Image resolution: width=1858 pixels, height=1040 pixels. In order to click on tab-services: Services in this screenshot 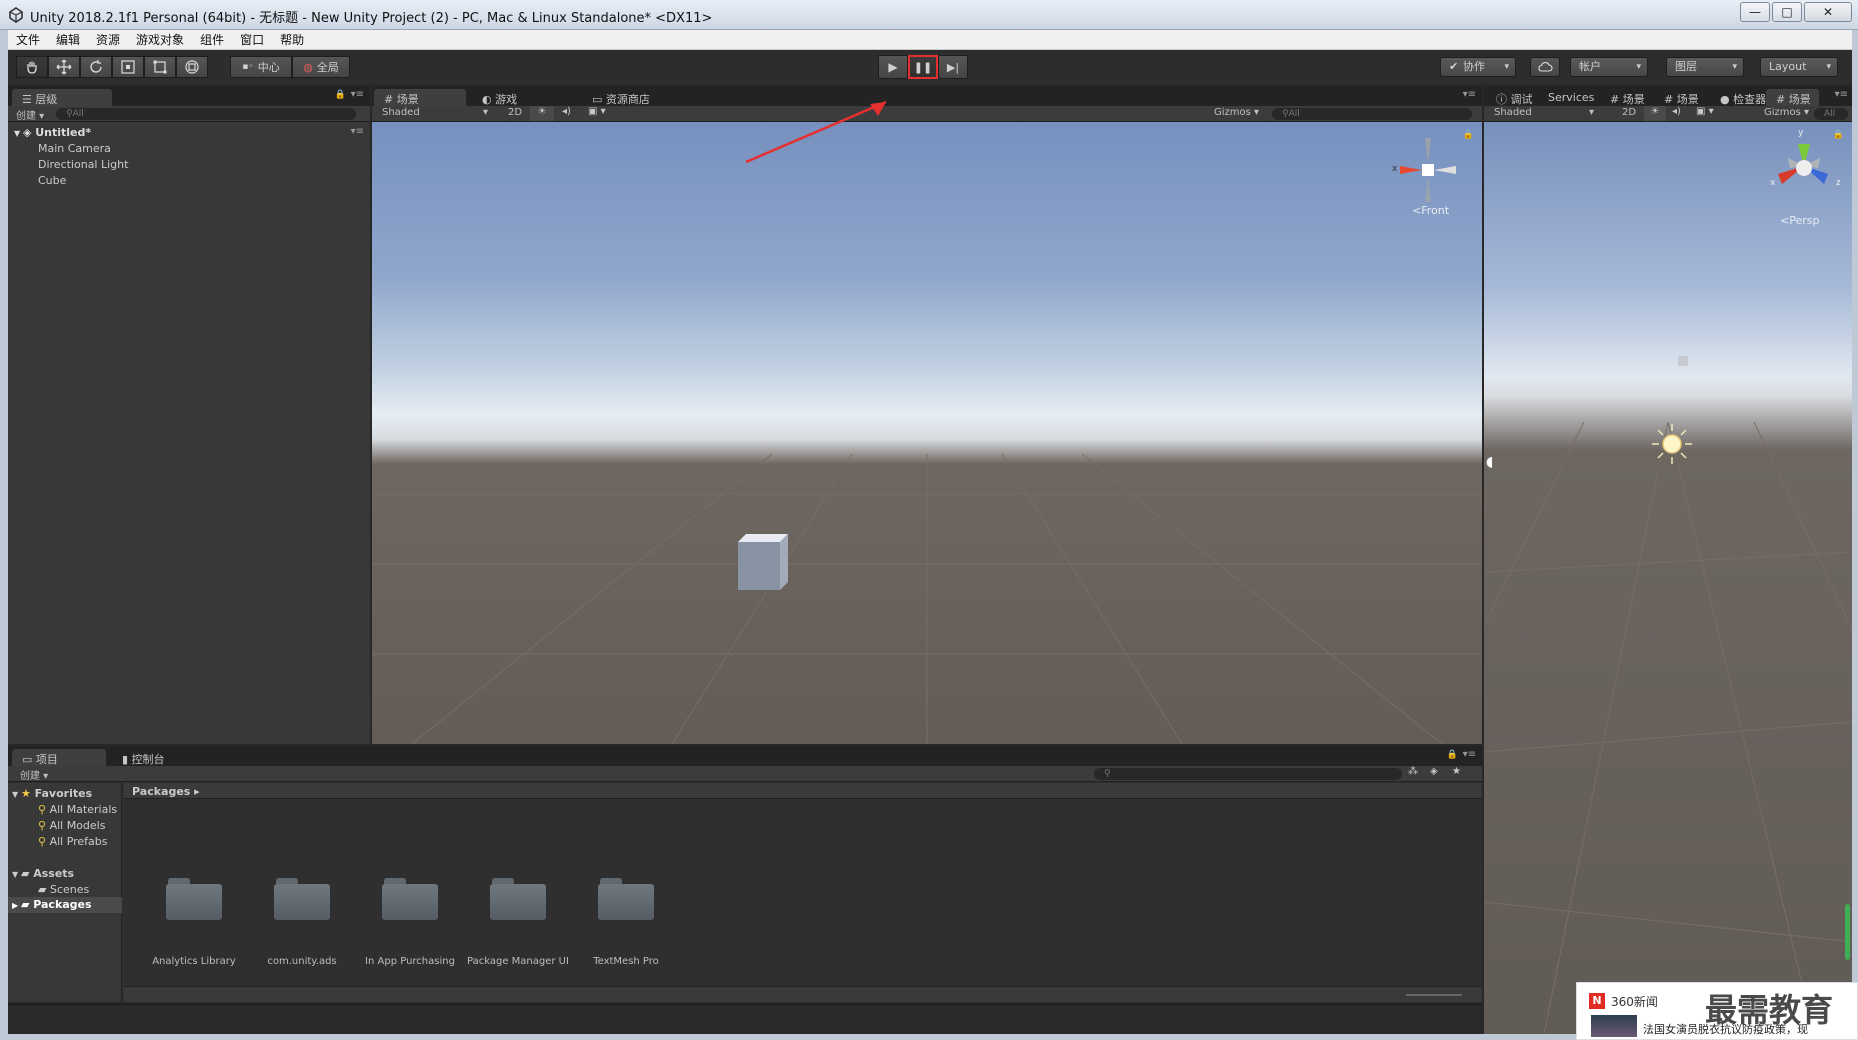, I will do `click(1570, 97)`.